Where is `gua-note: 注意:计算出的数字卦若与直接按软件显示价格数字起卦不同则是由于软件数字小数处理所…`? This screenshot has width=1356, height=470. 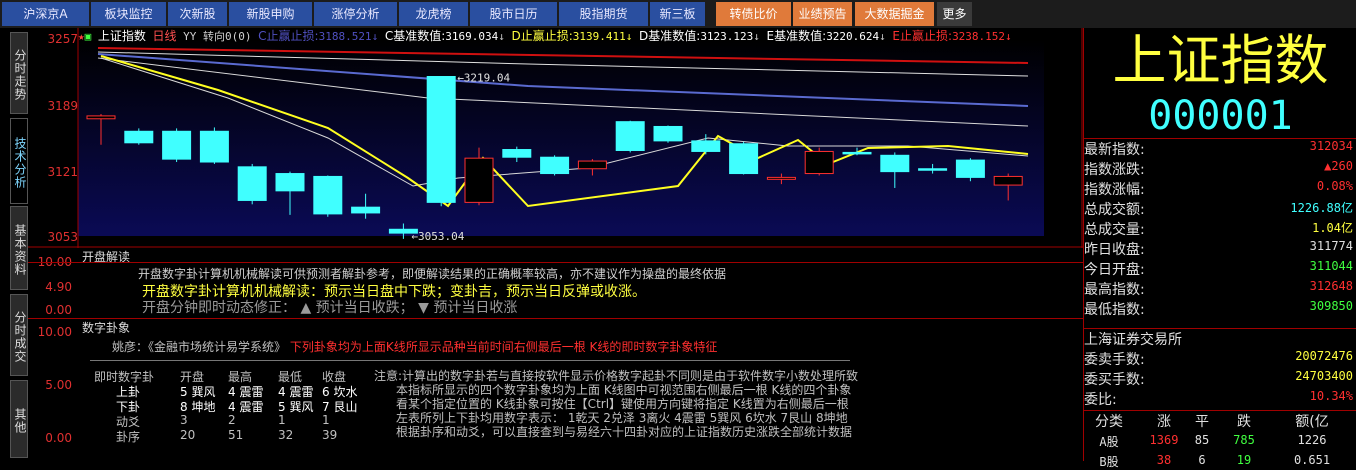 gua-note: 注意:计算出的数字卦若与直接按软件显示价格数字起卦不同则是由于软件数字小数处理所… is located at coordinates (616, 404).